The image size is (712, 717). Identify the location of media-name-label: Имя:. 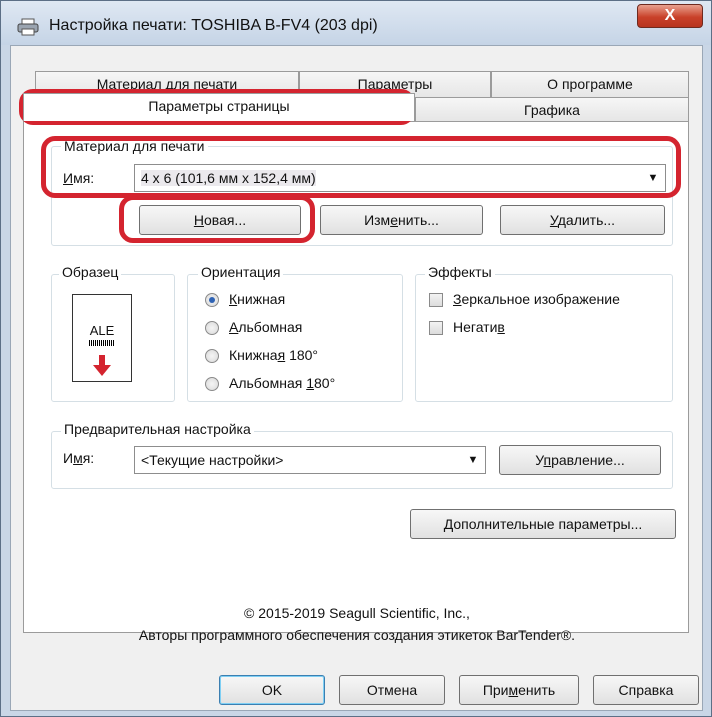
(79, 178).